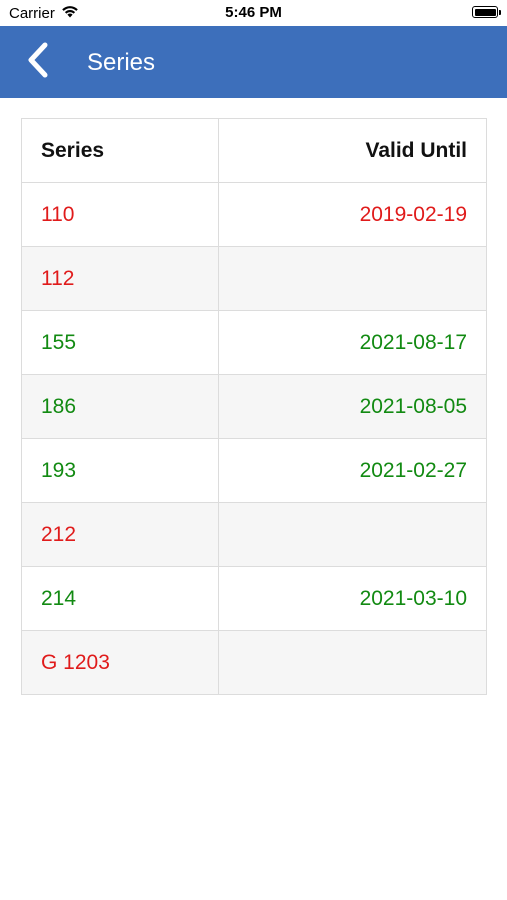 The image size is (507, 900). I want to click on status-bar: Carrier 5:46 PM, so click(253, 13).